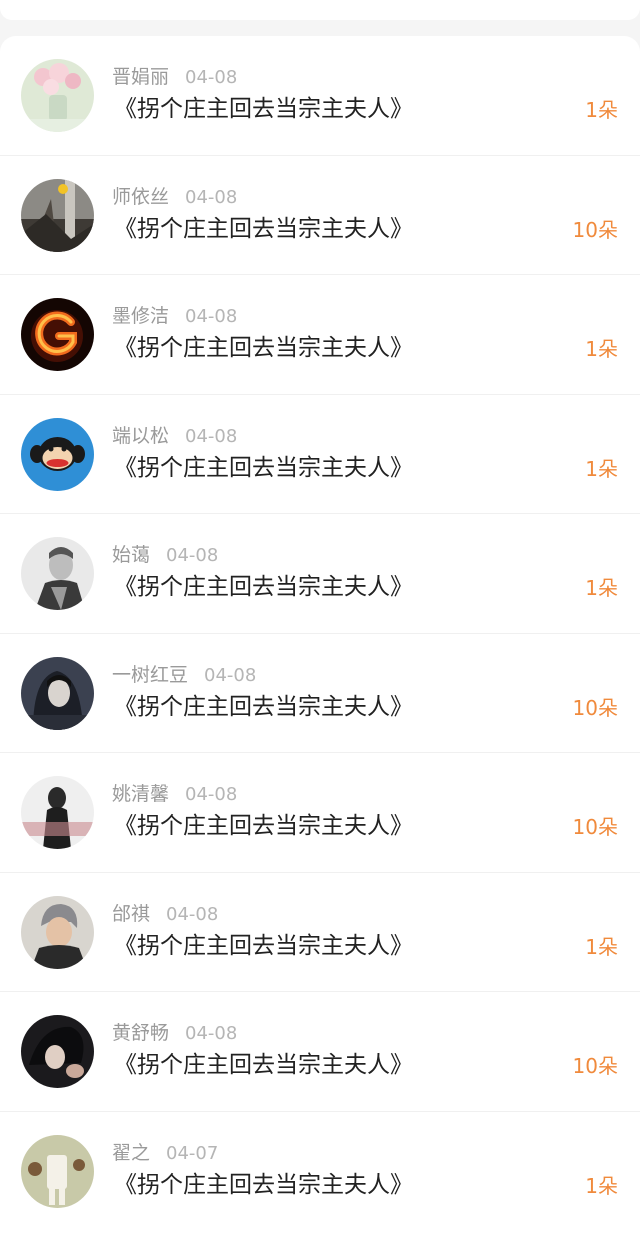 Image resolution: width=640 pixels, height=1236 pixels. I want to click on user-name: 师依丝, so click(141, 196).